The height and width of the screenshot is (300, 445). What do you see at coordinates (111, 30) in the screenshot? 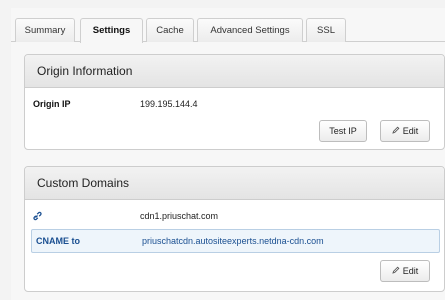
I see `tab-settings: Settings` at bounding box center [111, 30].